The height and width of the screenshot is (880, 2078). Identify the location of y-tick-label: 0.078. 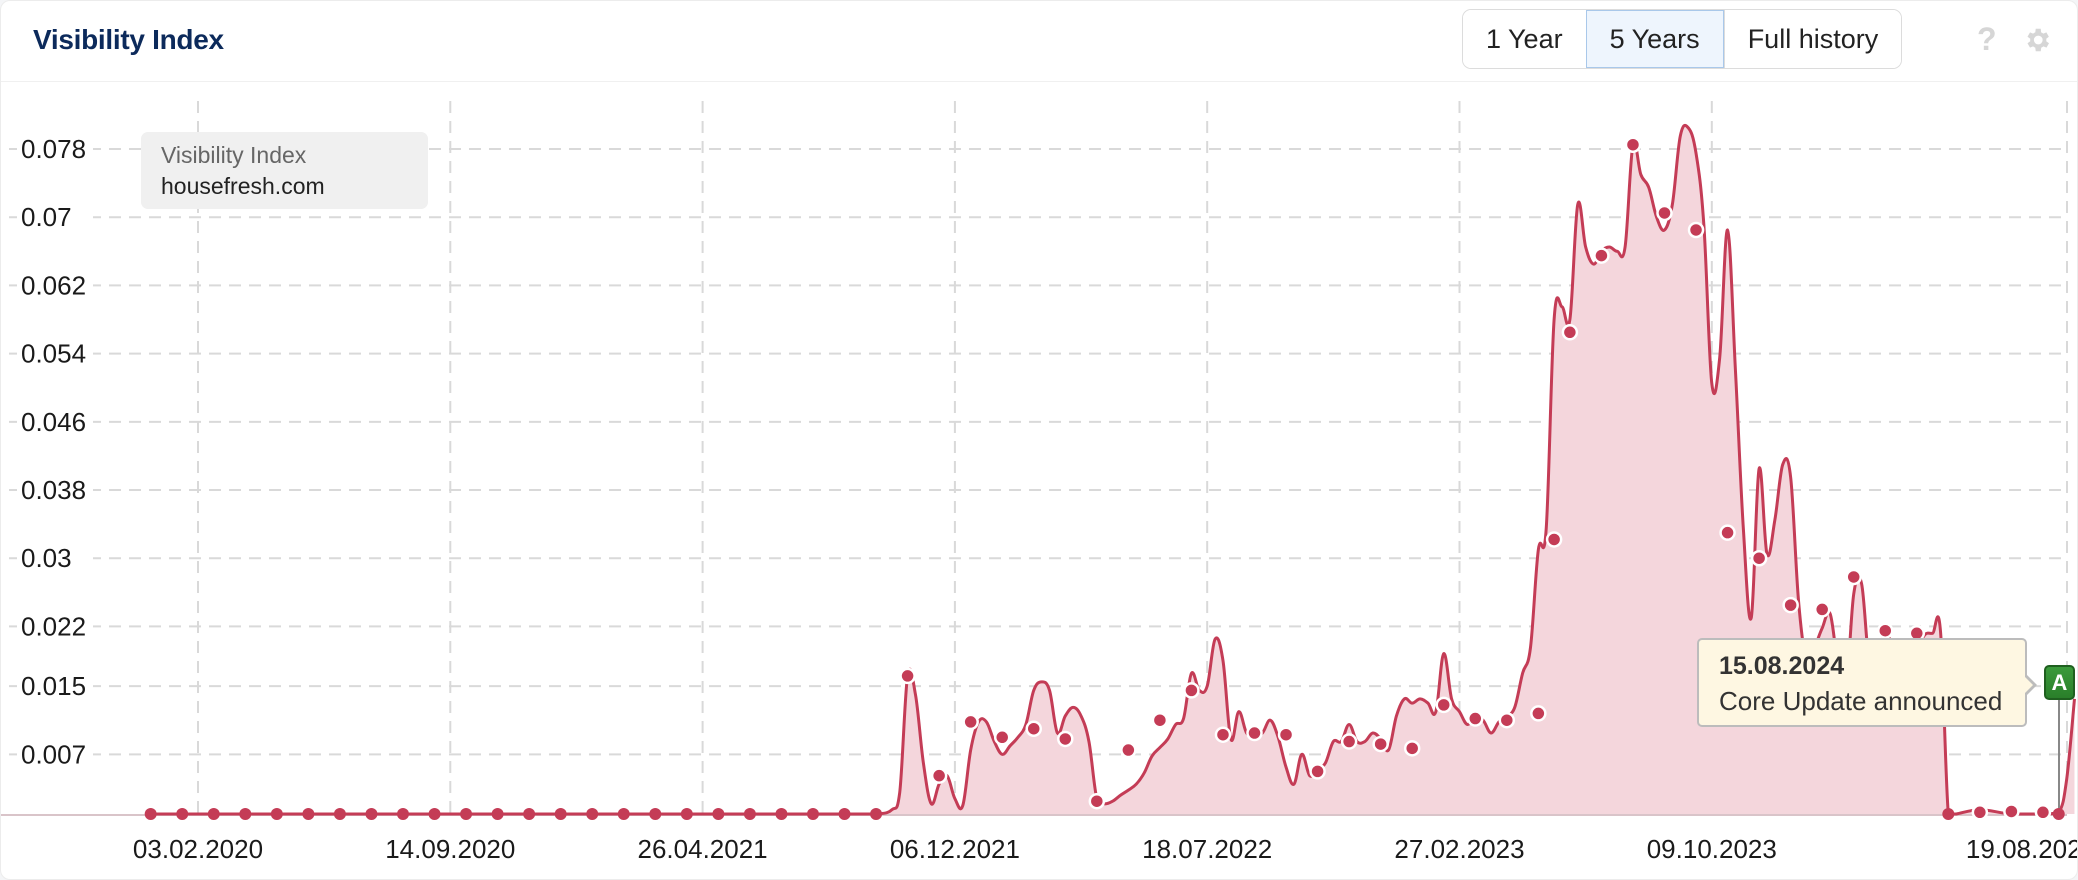
(53, 149).